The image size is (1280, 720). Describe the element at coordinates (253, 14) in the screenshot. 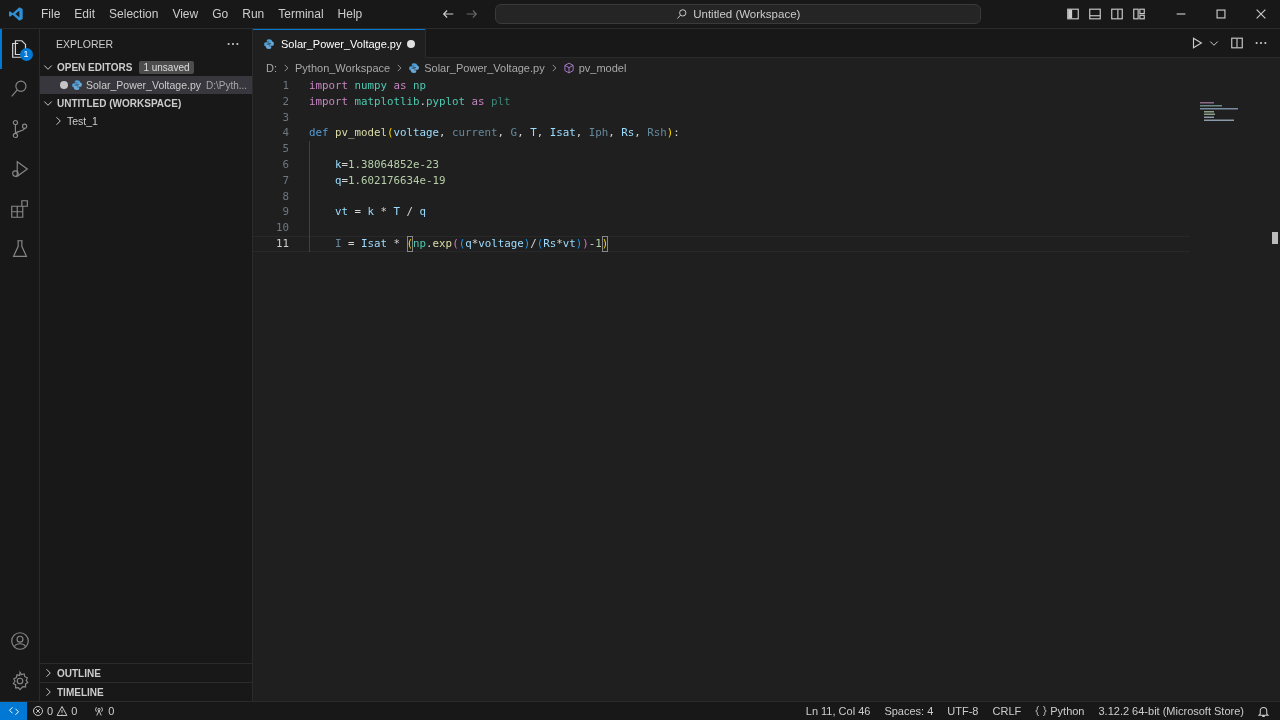

I see `menu-item: Run` at that location.